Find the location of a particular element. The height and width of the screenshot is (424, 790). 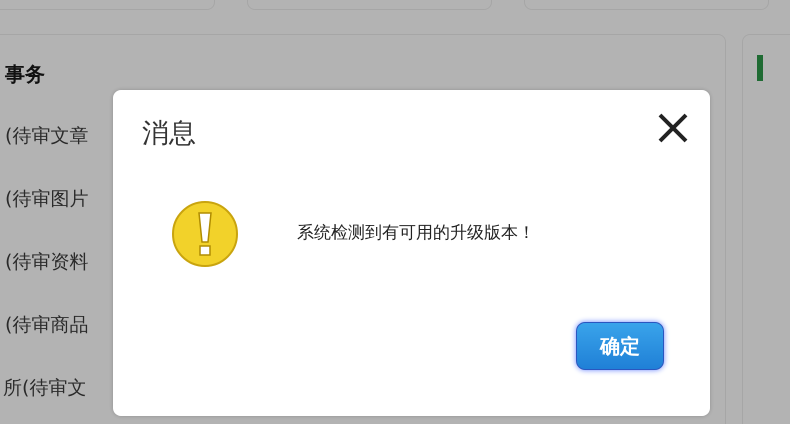

task-item: (待审资料 is located at coordinates (46, 262).